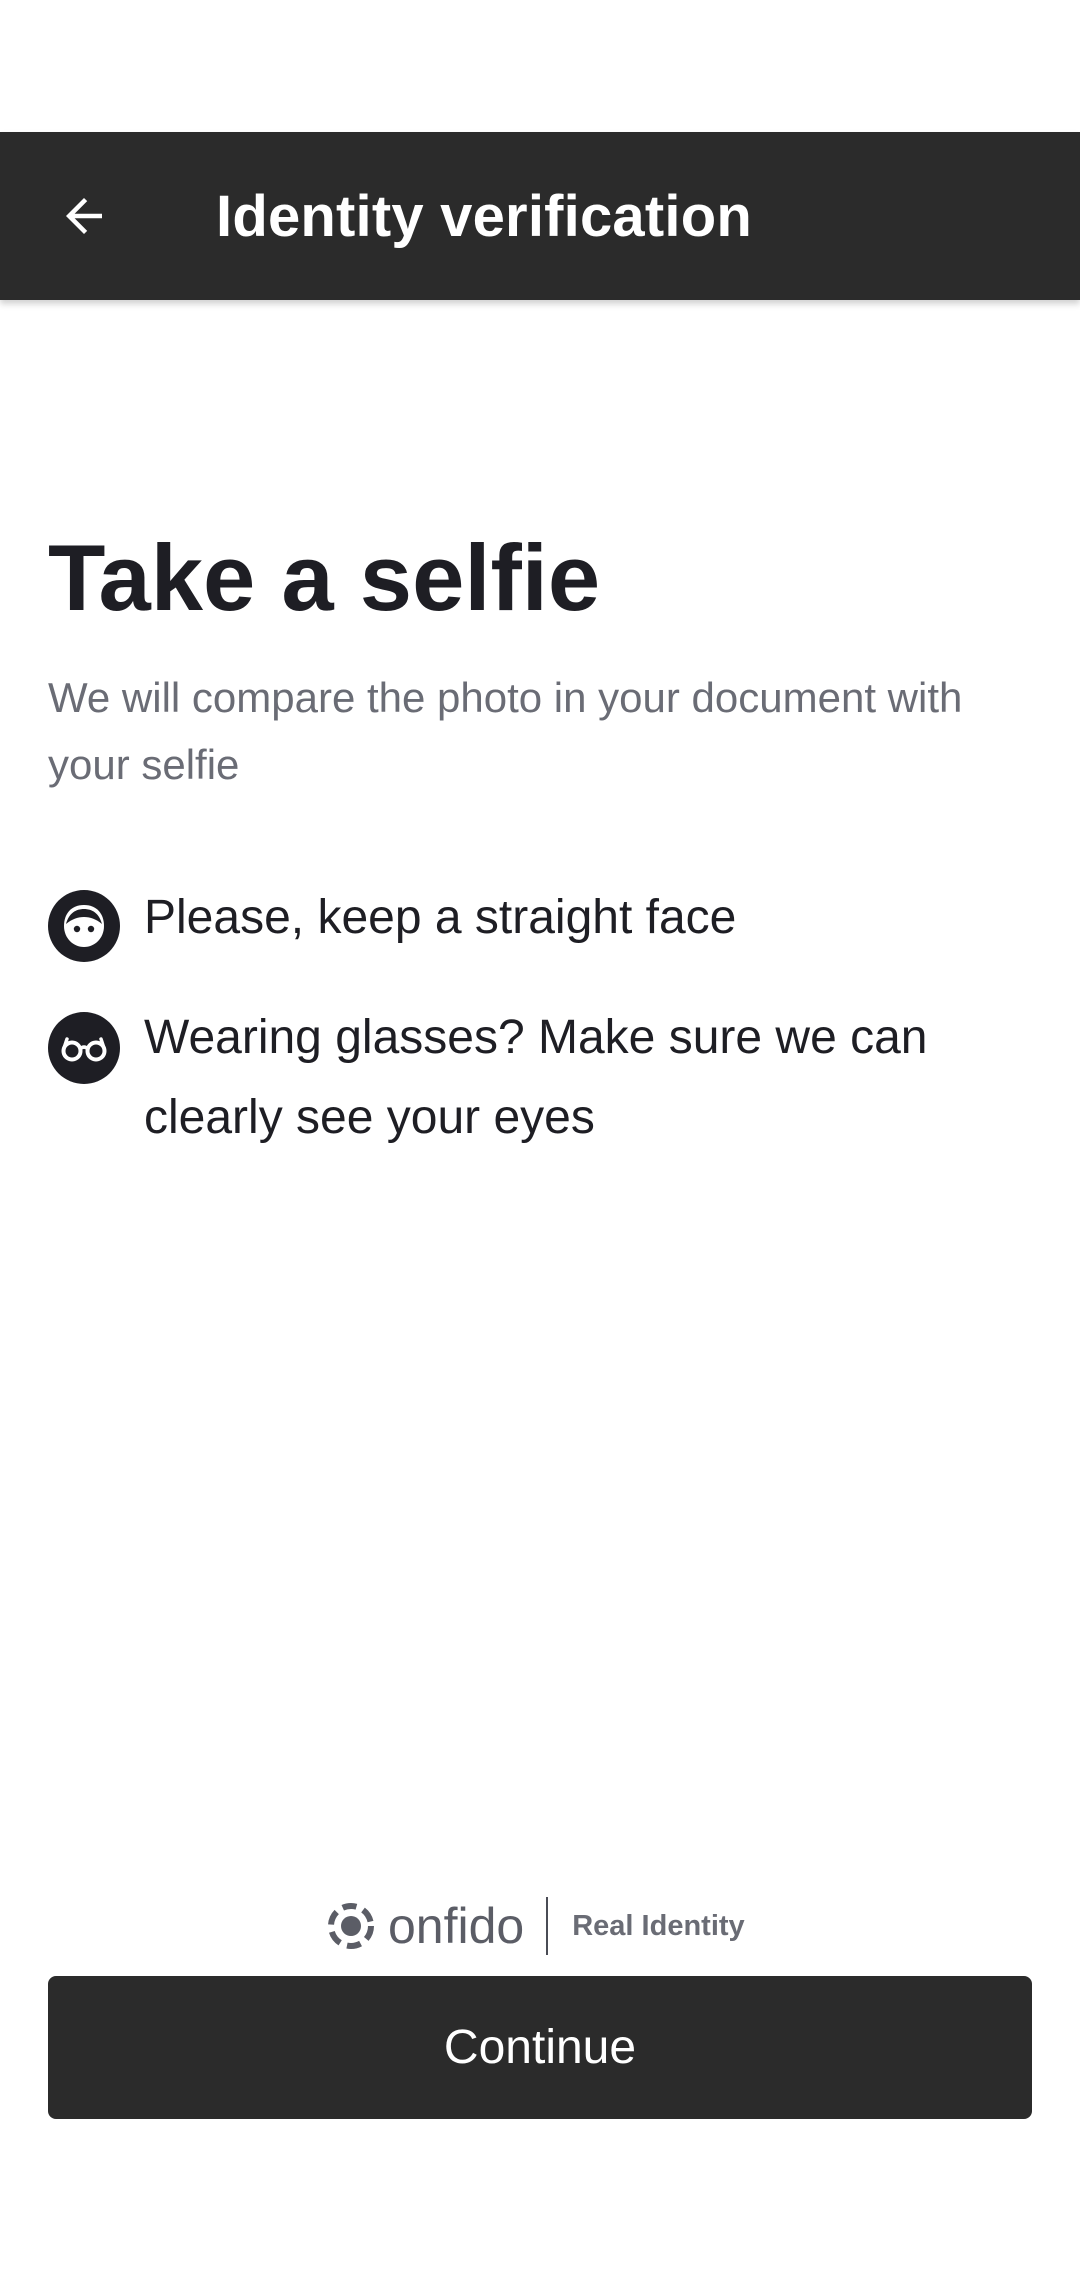 The height and width of the screenshot is (2280, 1080). What do you see at coordinates (484, 216) in the screenshot?
I see `app-bar-title: Identity verification` at bounding box center [484, 216].